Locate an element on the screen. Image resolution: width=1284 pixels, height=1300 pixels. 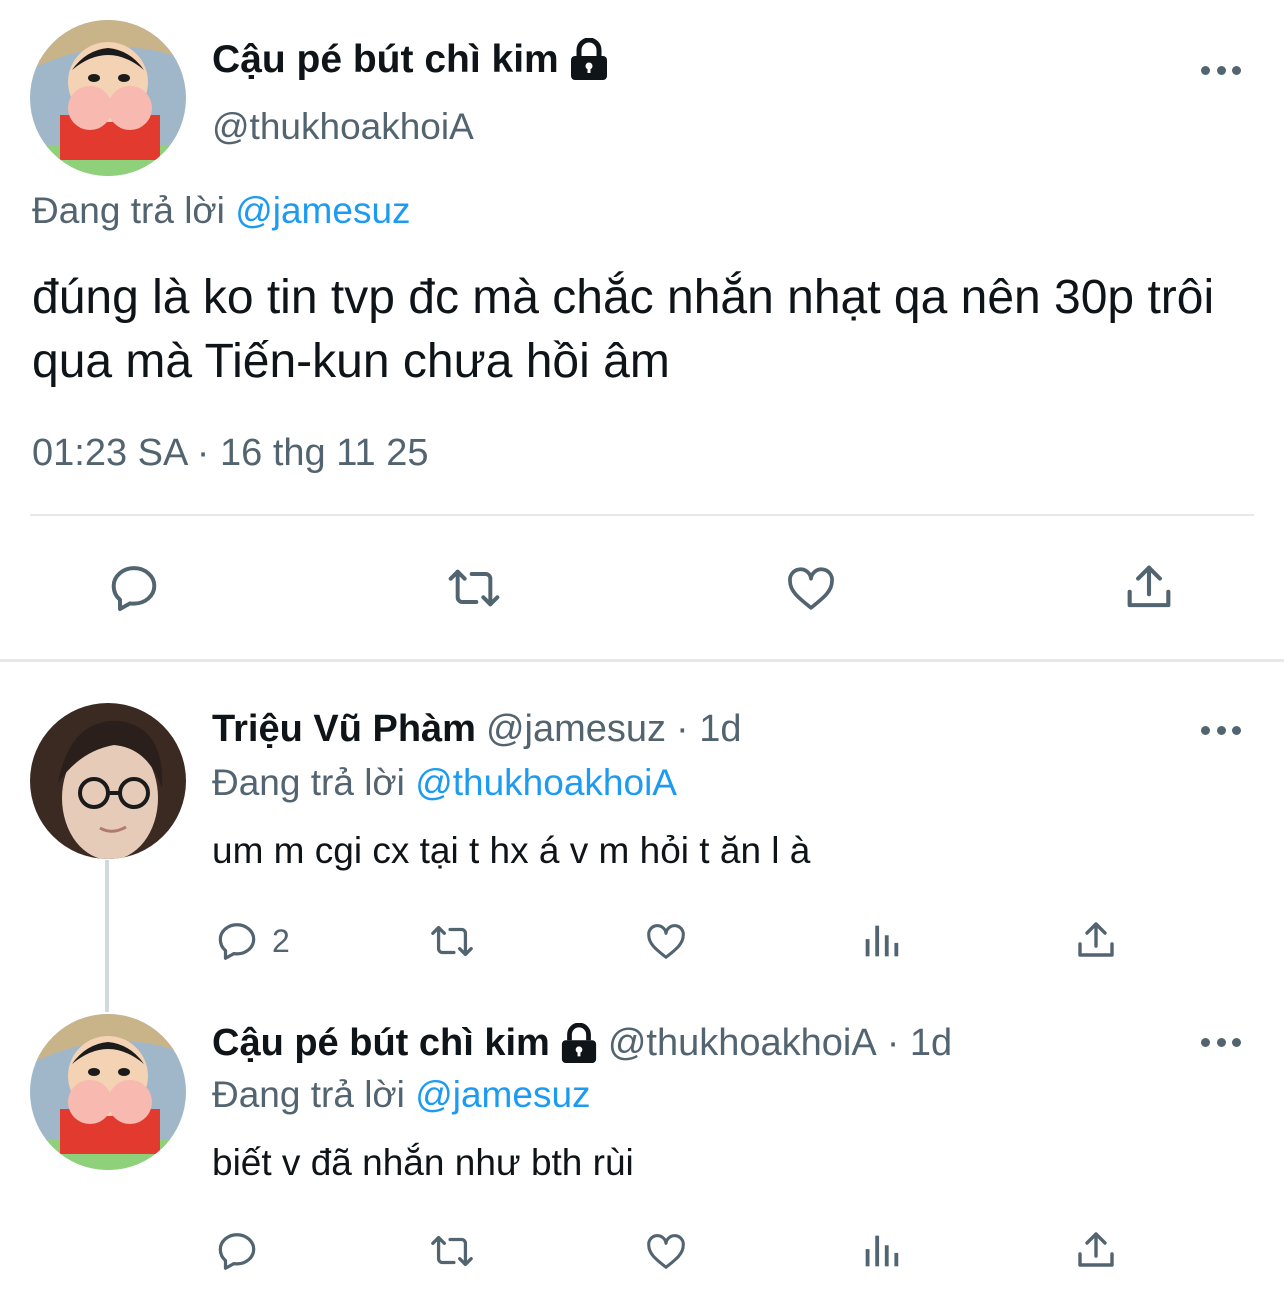
reply-header: Cậu pé bút chì kim @thukhoakhoiA · 1d is located at coordinates (582, 1043).